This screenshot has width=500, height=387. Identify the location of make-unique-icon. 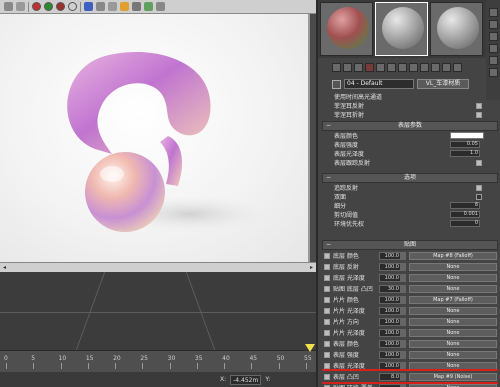
(391, 67).